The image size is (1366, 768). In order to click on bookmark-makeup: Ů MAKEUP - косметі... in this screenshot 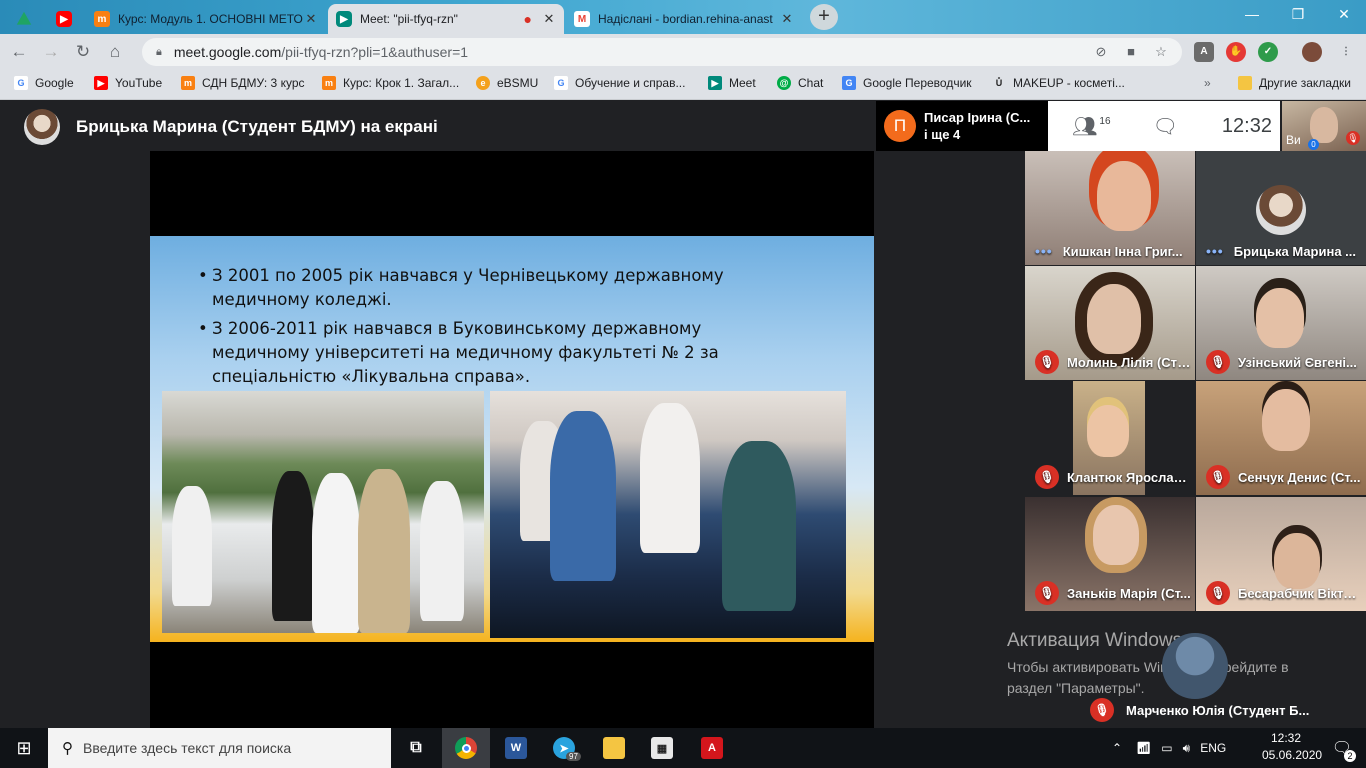, I will do `click(1058, 83)`.